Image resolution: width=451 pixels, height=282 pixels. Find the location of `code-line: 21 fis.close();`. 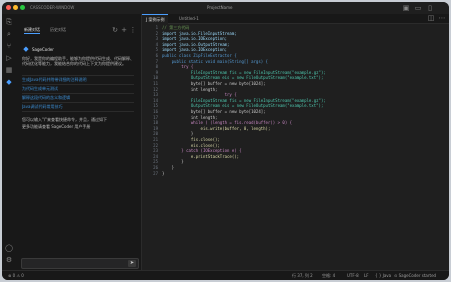

code-line: 21 fis.close(); is located at coordinates (295, 139).